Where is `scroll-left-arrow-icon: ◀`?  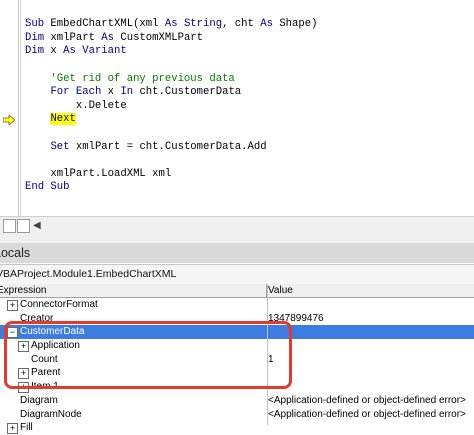
scroll-left-arrow-icon: ◀ is located at coordinates (37, 225).